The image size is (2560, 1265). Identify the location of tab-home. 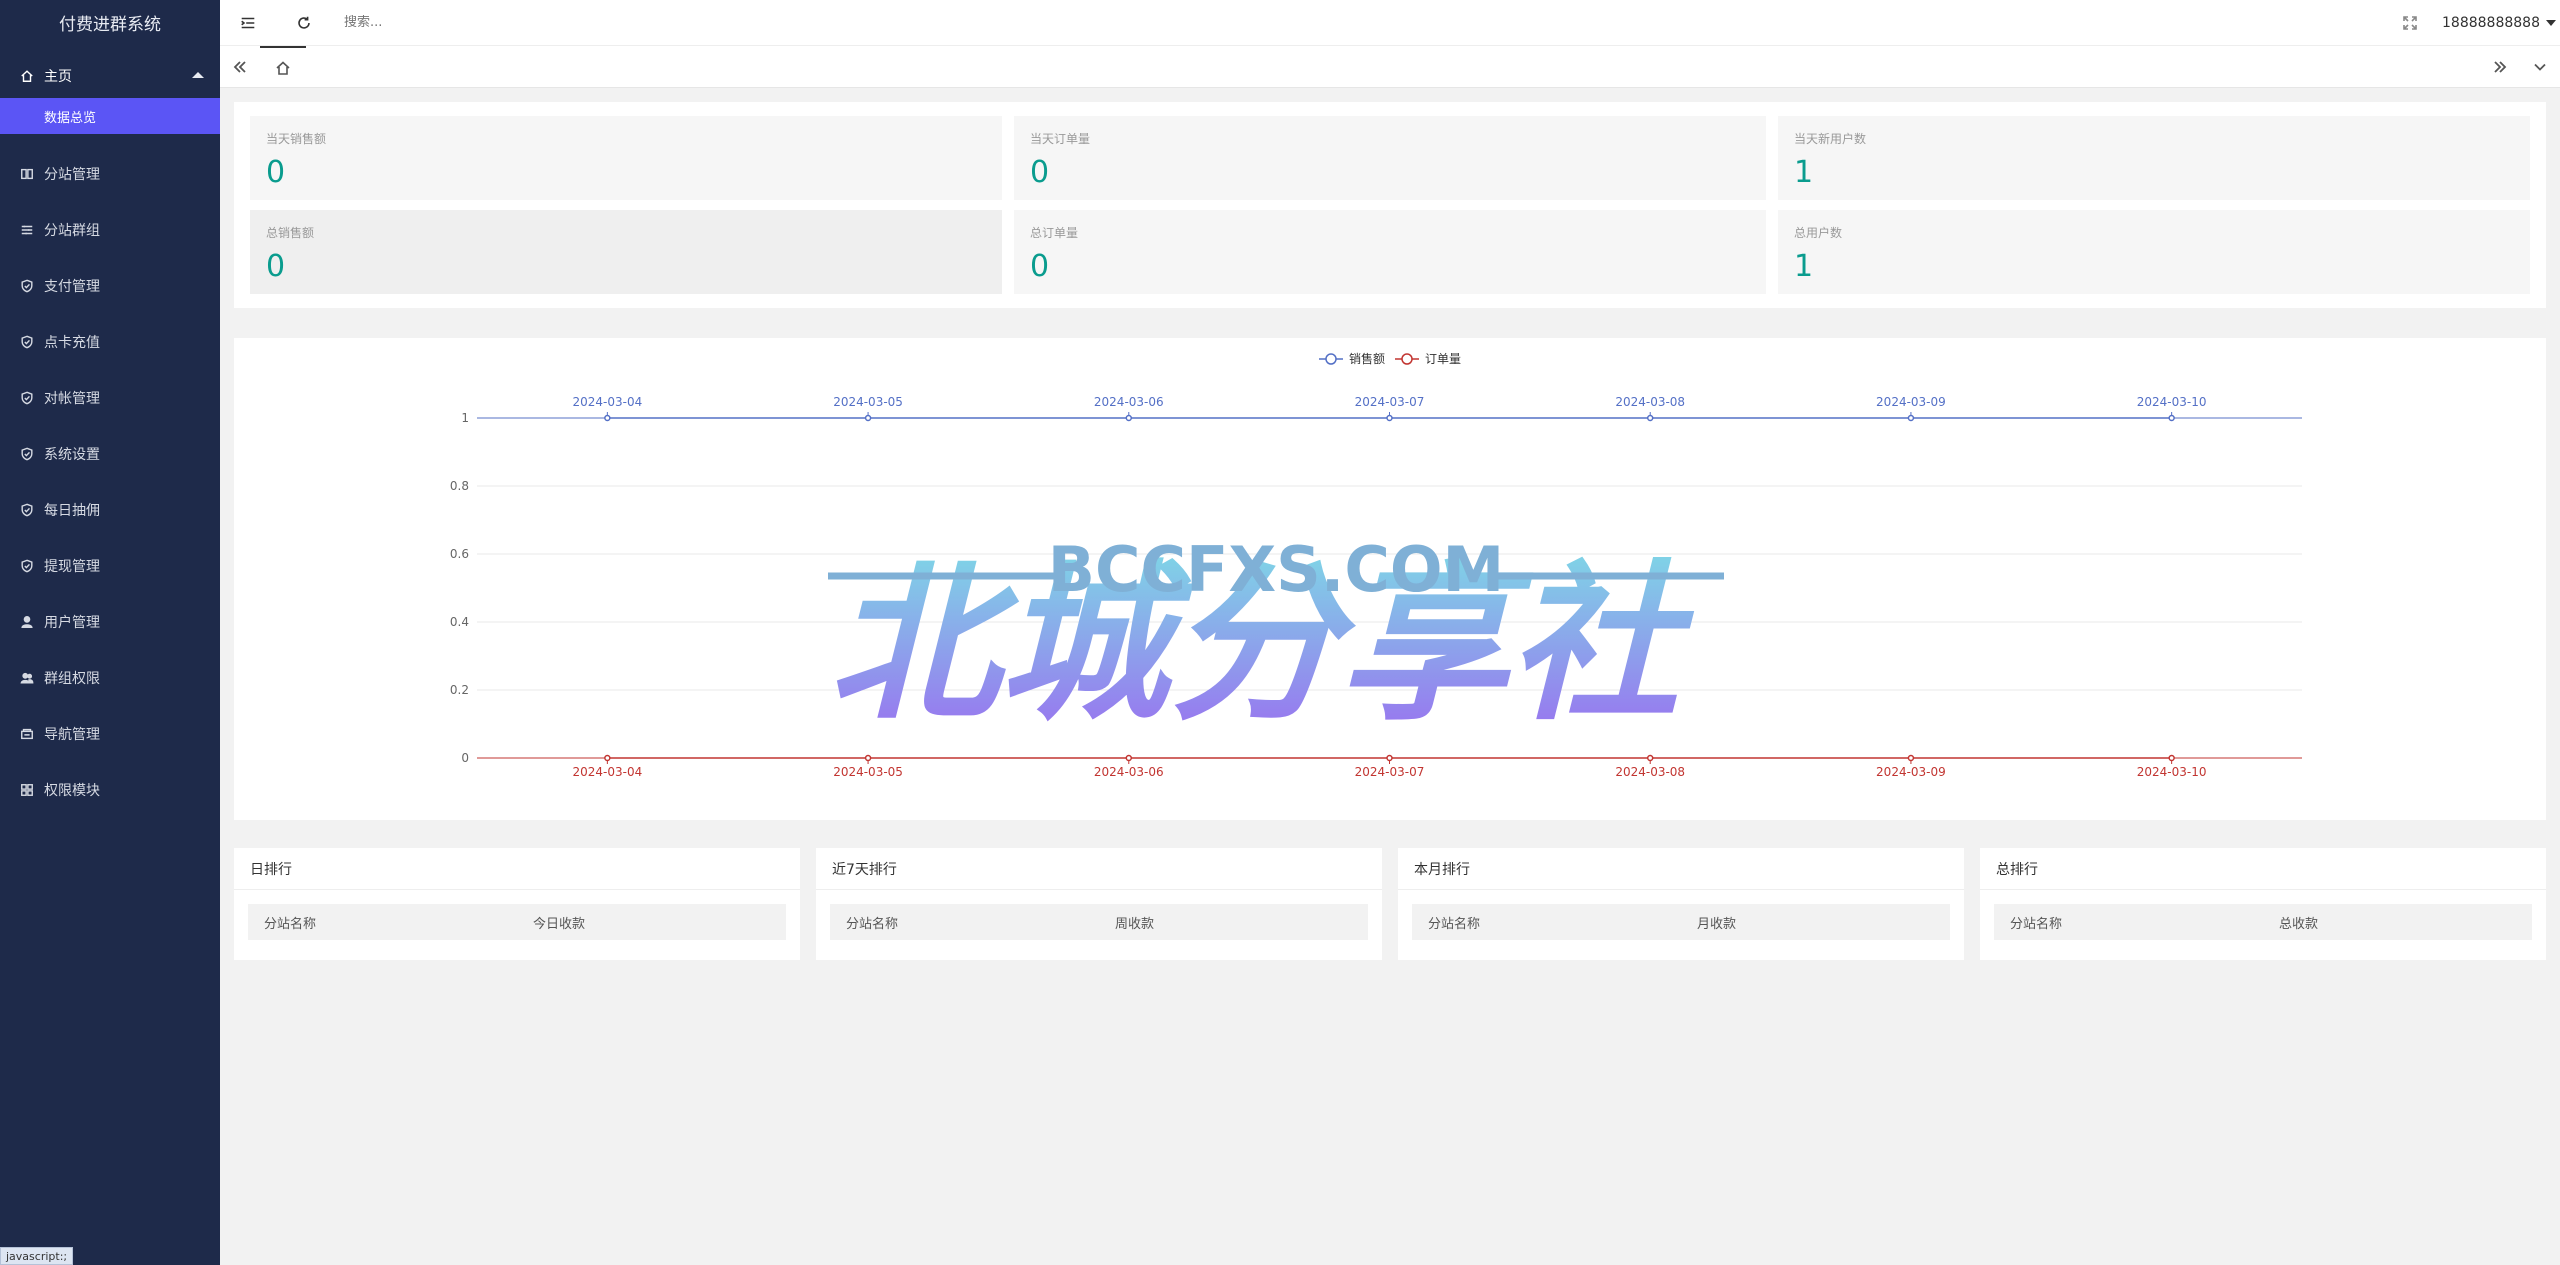
(283, 66).